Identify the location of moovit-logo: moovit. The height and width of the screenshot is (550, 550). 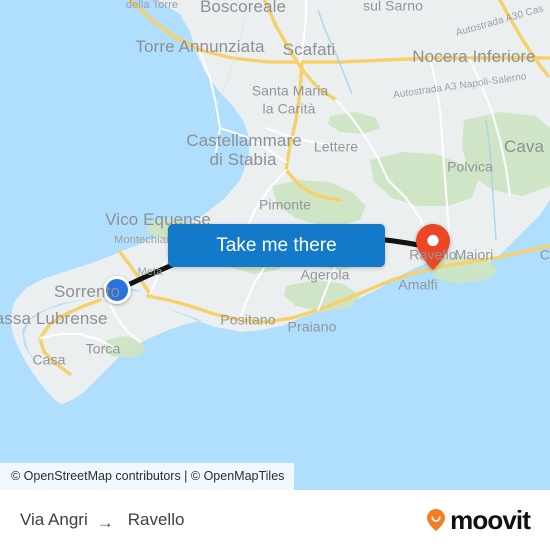
(477, 520).